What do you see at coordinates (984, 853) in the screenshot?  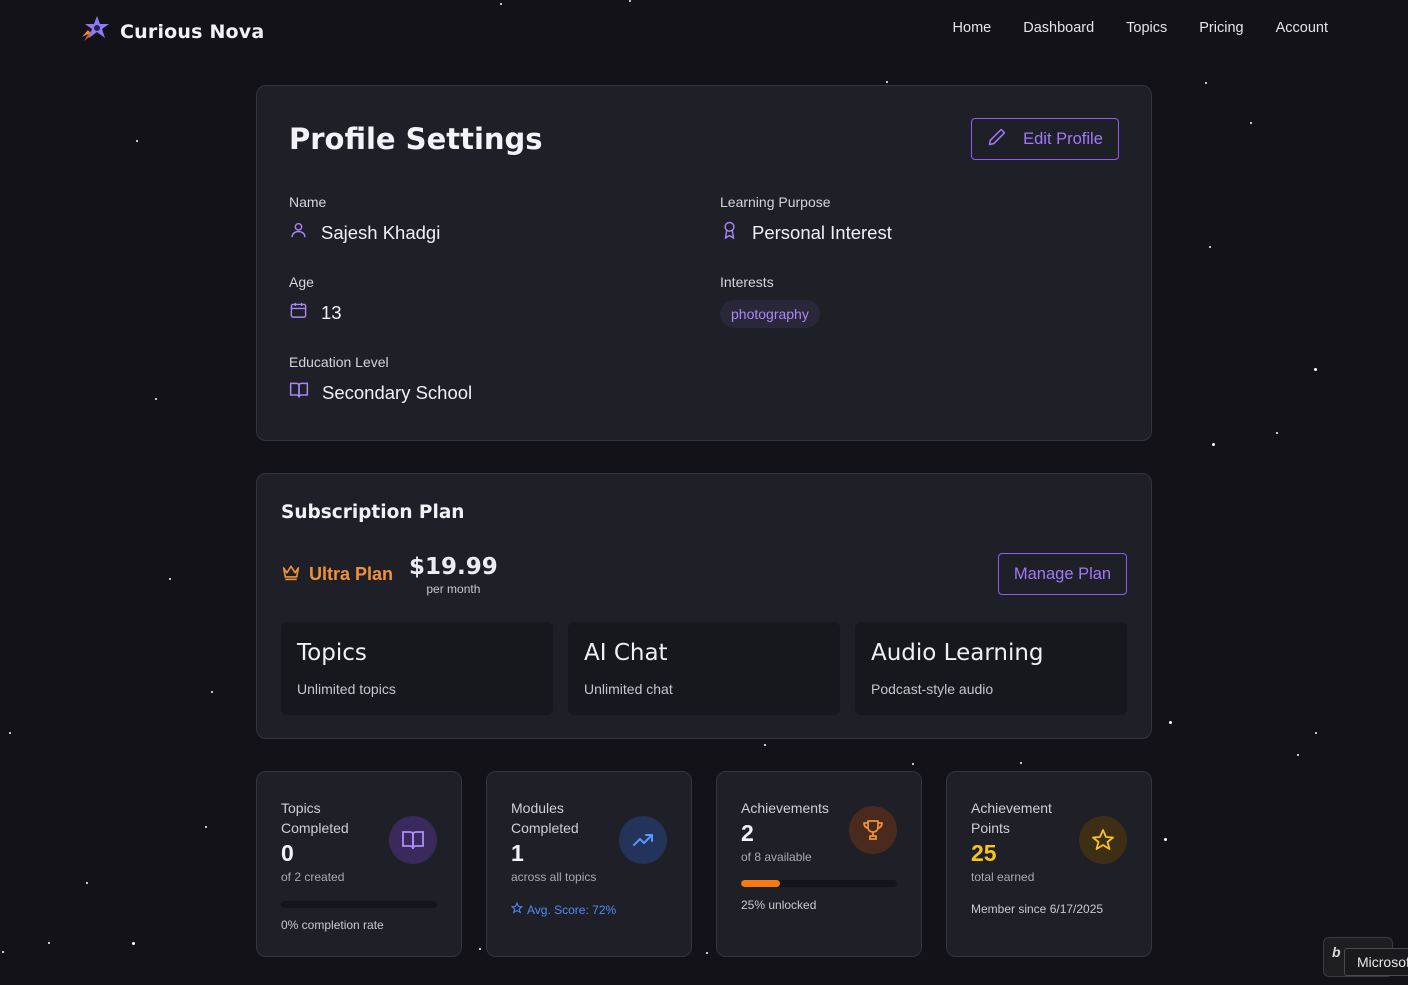 I see `stat-value: 25` at bounding box center [984, 853].